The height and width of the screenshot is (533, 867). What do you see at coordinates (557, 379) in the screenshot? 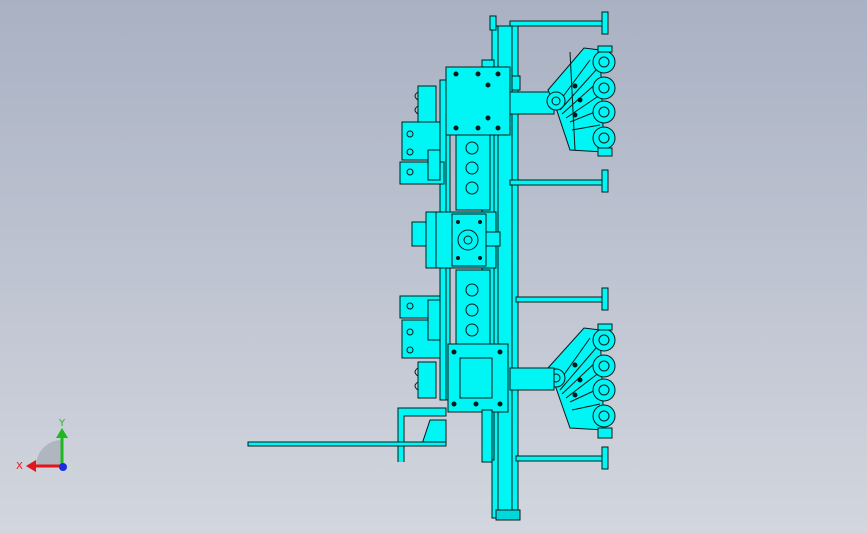
I see `lower-roller-bracket` at bounding box center [557, 379].